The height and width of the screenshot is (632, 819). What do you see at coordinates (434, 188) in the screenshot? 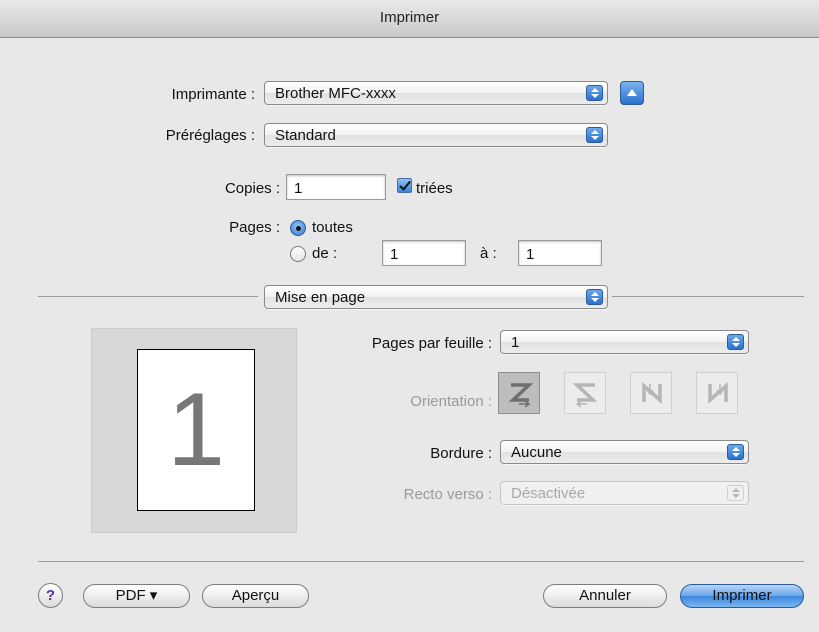
I see `collated-label: triées` at bounding box center [434, 188].